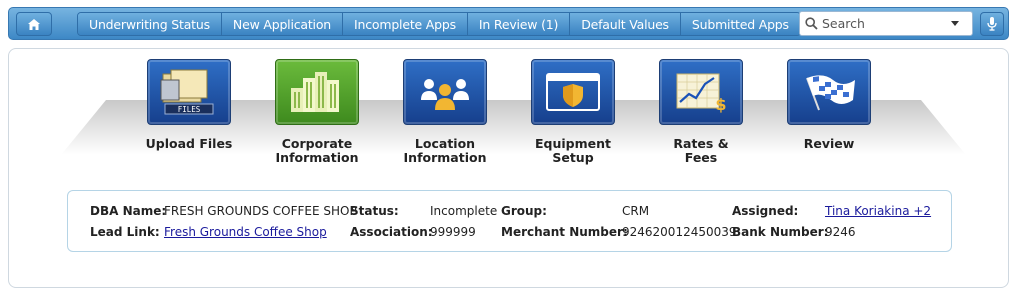  Describe the element at coordinates (955, 23) in the screenshot. I see `chevron-down-icon` at that location.